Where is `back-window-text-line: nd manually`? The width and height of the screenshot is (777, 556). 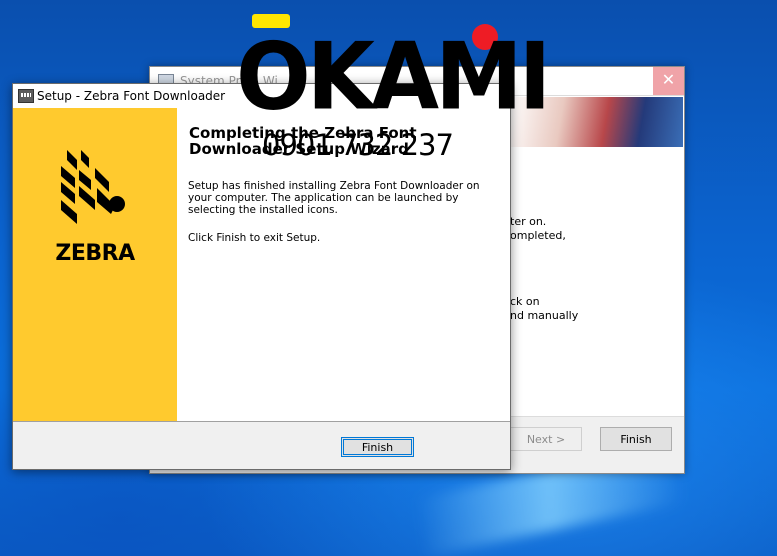 back-window-text-line: nd manually is located at coordinates (544, 315).